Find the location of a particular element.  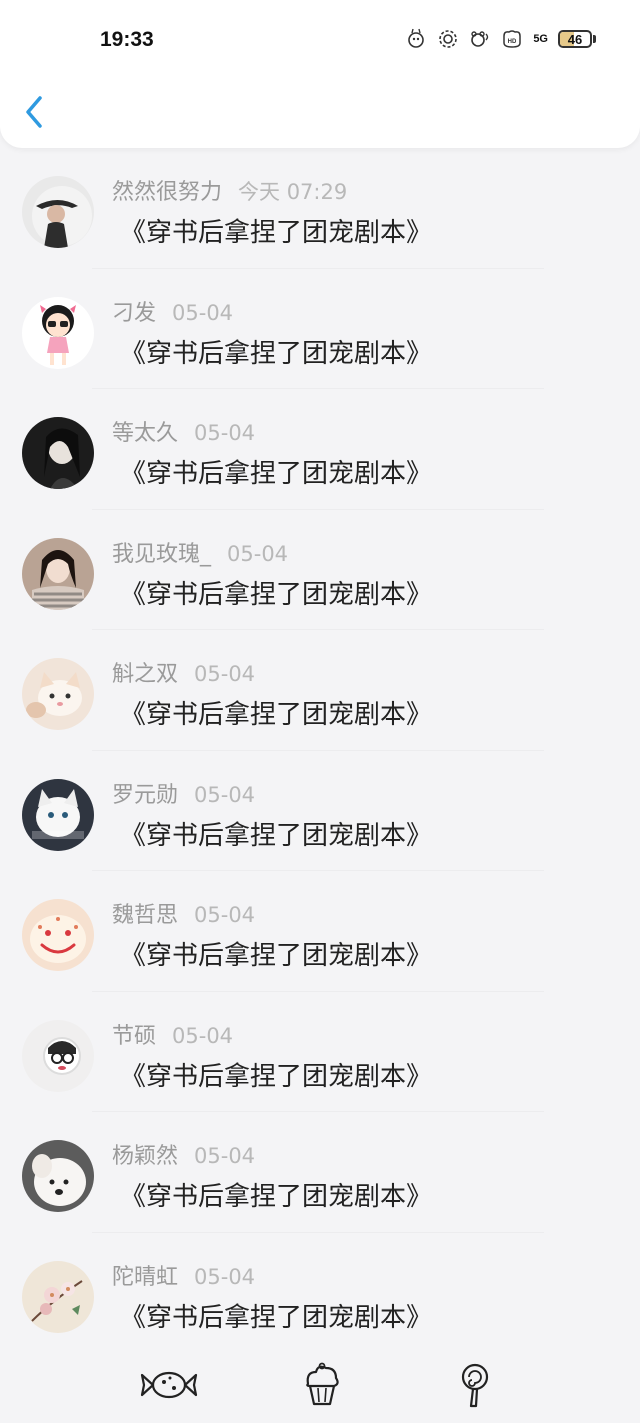

bear-wifi-icon is located at coordinates (480, 39).